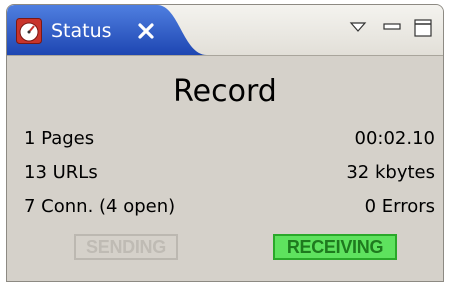 This screenshot has width=452, height=290. Describe the element at coordinates (399, 206) in the screenshot. I see `errors-count: 0 Errors` at that location.